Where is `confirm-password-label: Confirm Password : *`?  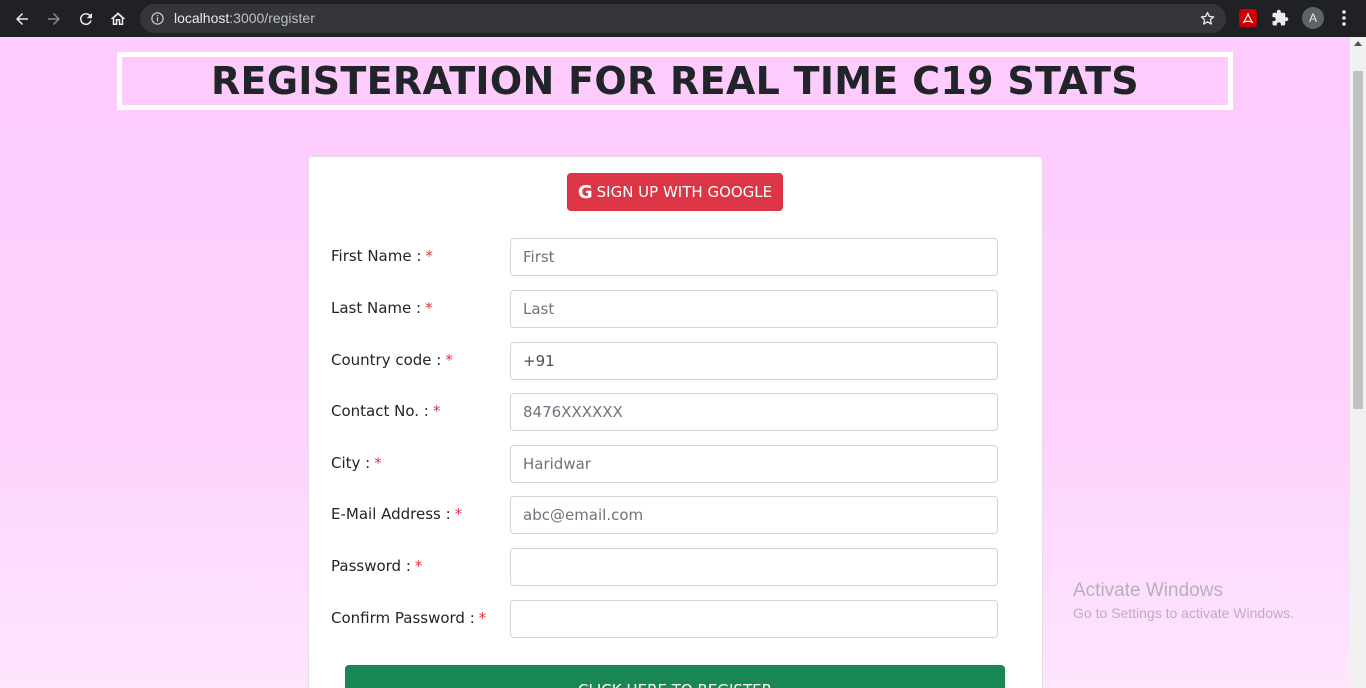
confirm-password-label: Confirm Password : * is located at coordinates (408, 618).